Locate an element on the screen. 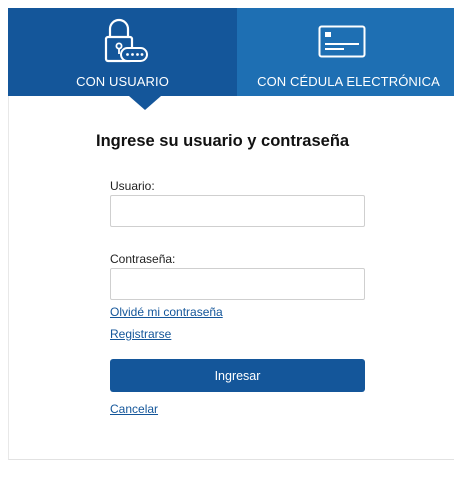  padlock-password-icon is located at coordinates (126, 42).